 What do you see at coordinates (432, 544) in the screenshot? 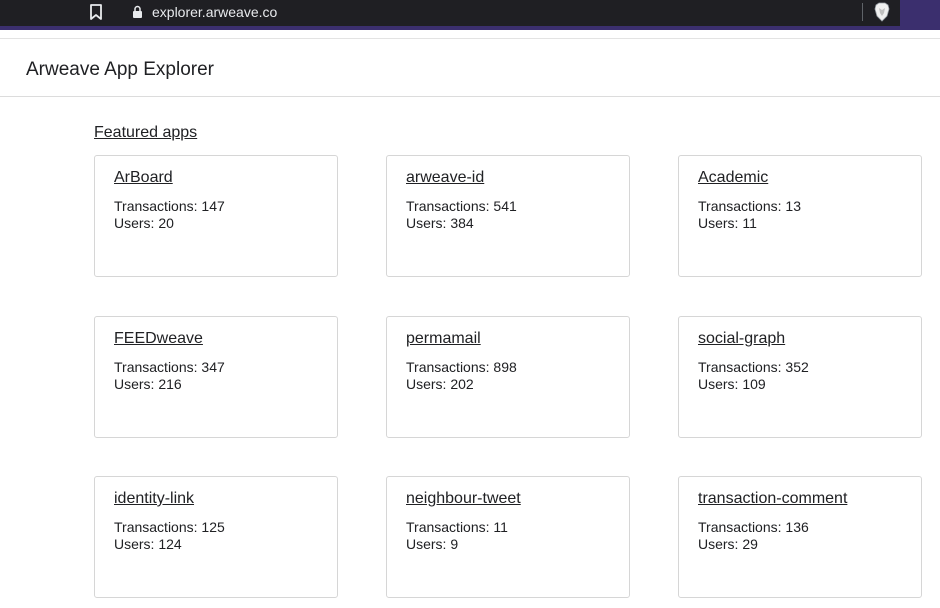
I see `users-count: Users: 9` at bounding box center [432, 544].